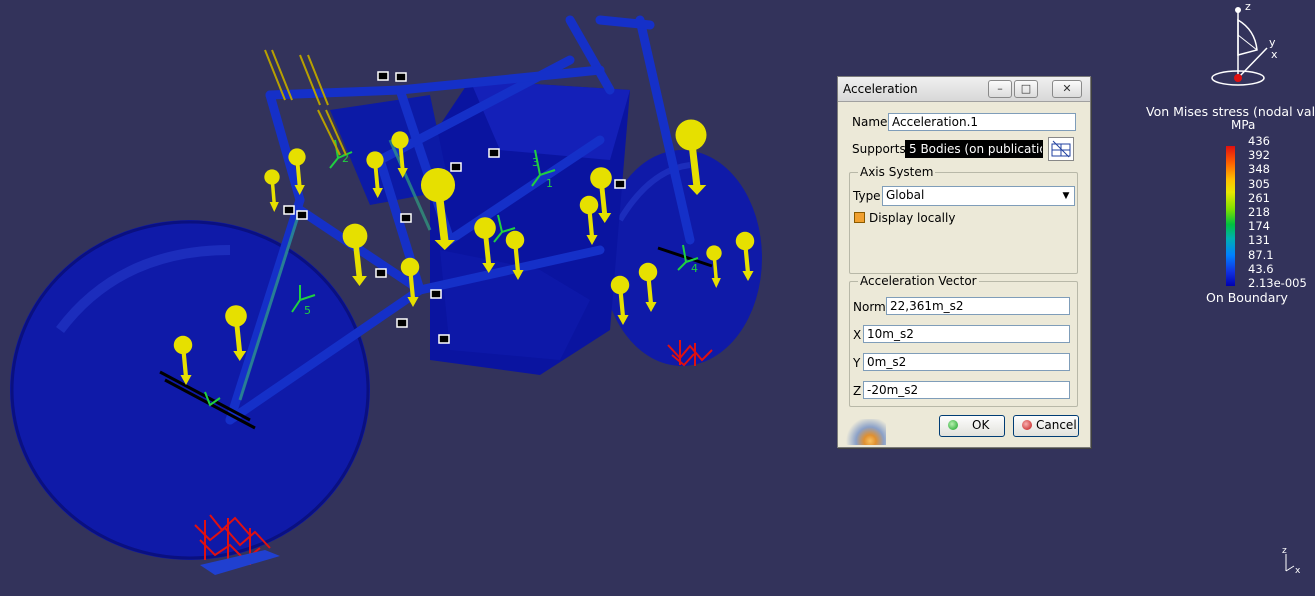 This screenshot has height=596, width=1315. Describe the element at coordinates (1250, 46) in the screenshot. I see `compass: z y x` at that location.